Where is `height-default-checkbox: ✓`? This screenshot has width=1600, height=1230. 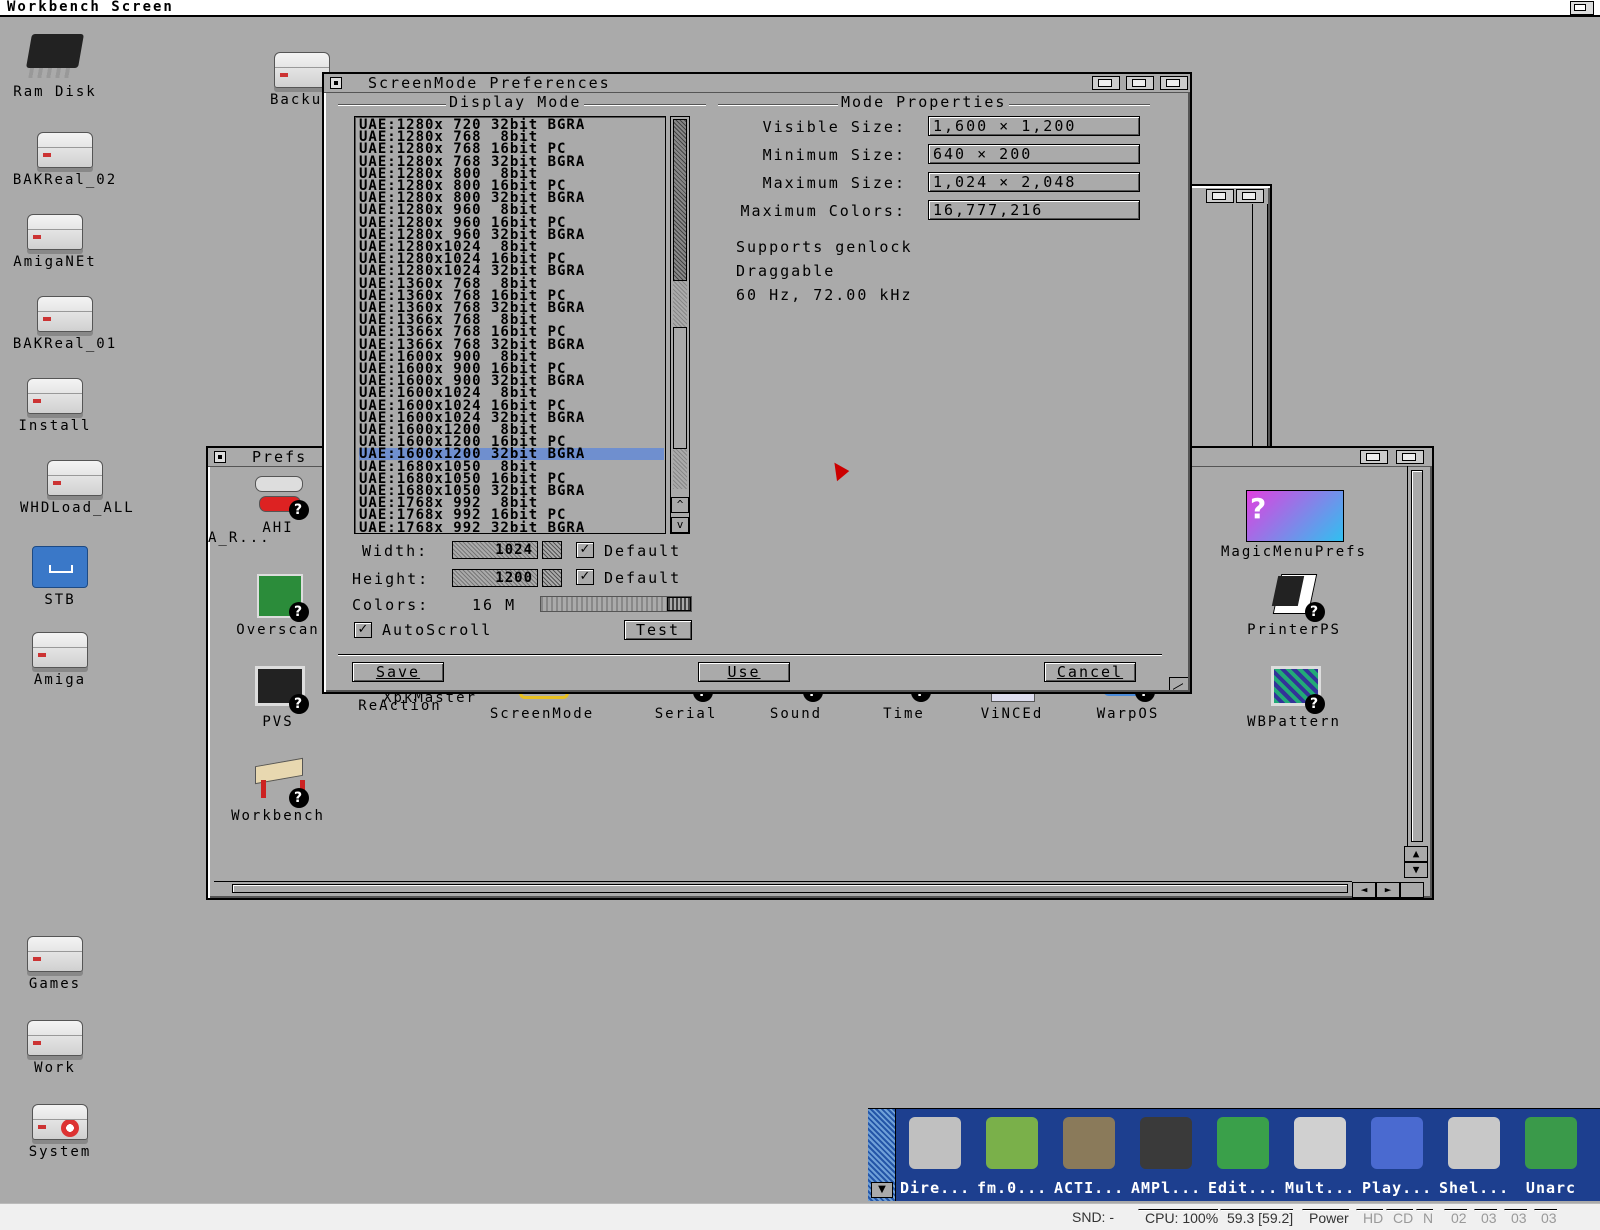
height-default-checkbox: ✓ is located at coordinates (585, 577).